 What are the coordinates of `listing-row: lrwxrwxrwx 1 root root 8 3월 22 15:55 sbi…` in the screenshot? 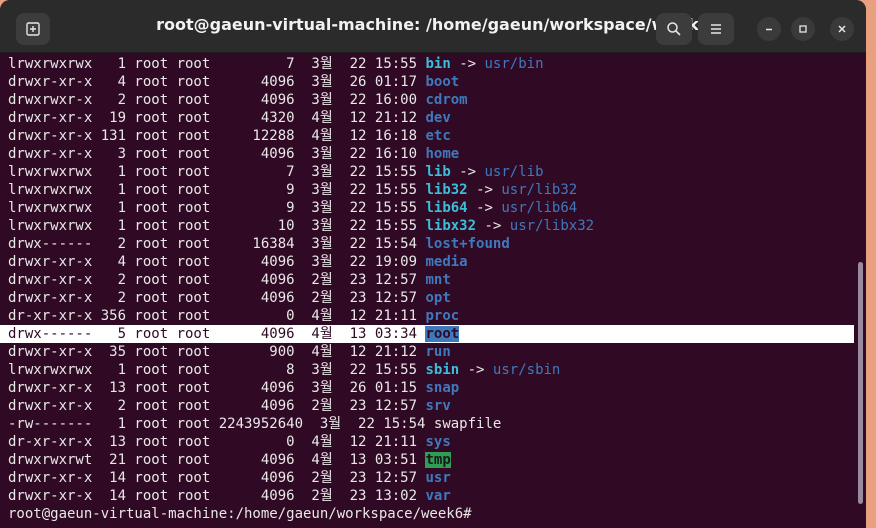 It's located at (433, 370).